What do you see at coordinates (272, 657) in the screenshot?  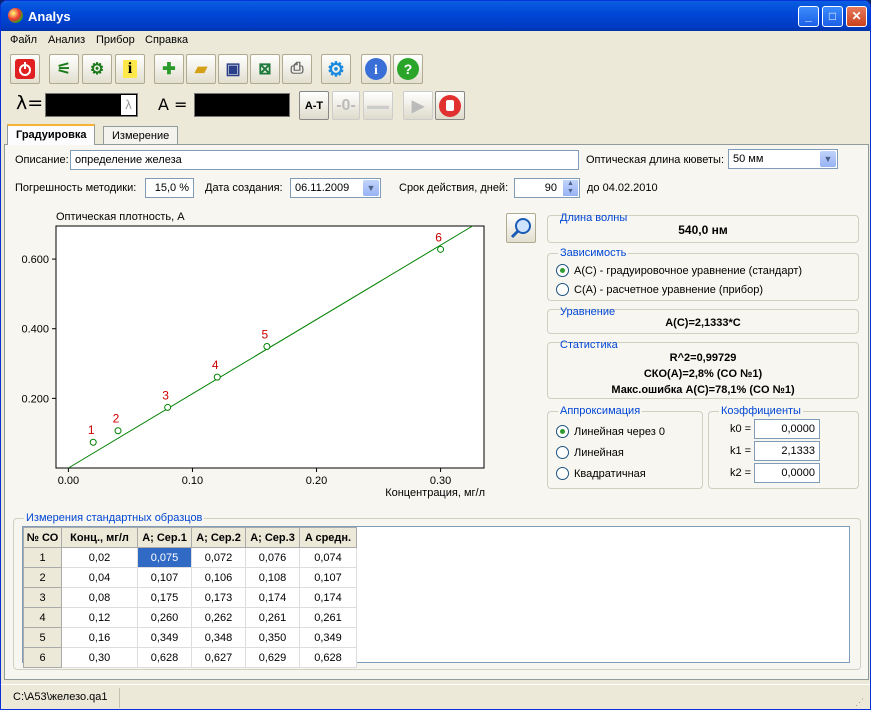 I see `table-cell: 0,629` at bounding box center [272, 657].